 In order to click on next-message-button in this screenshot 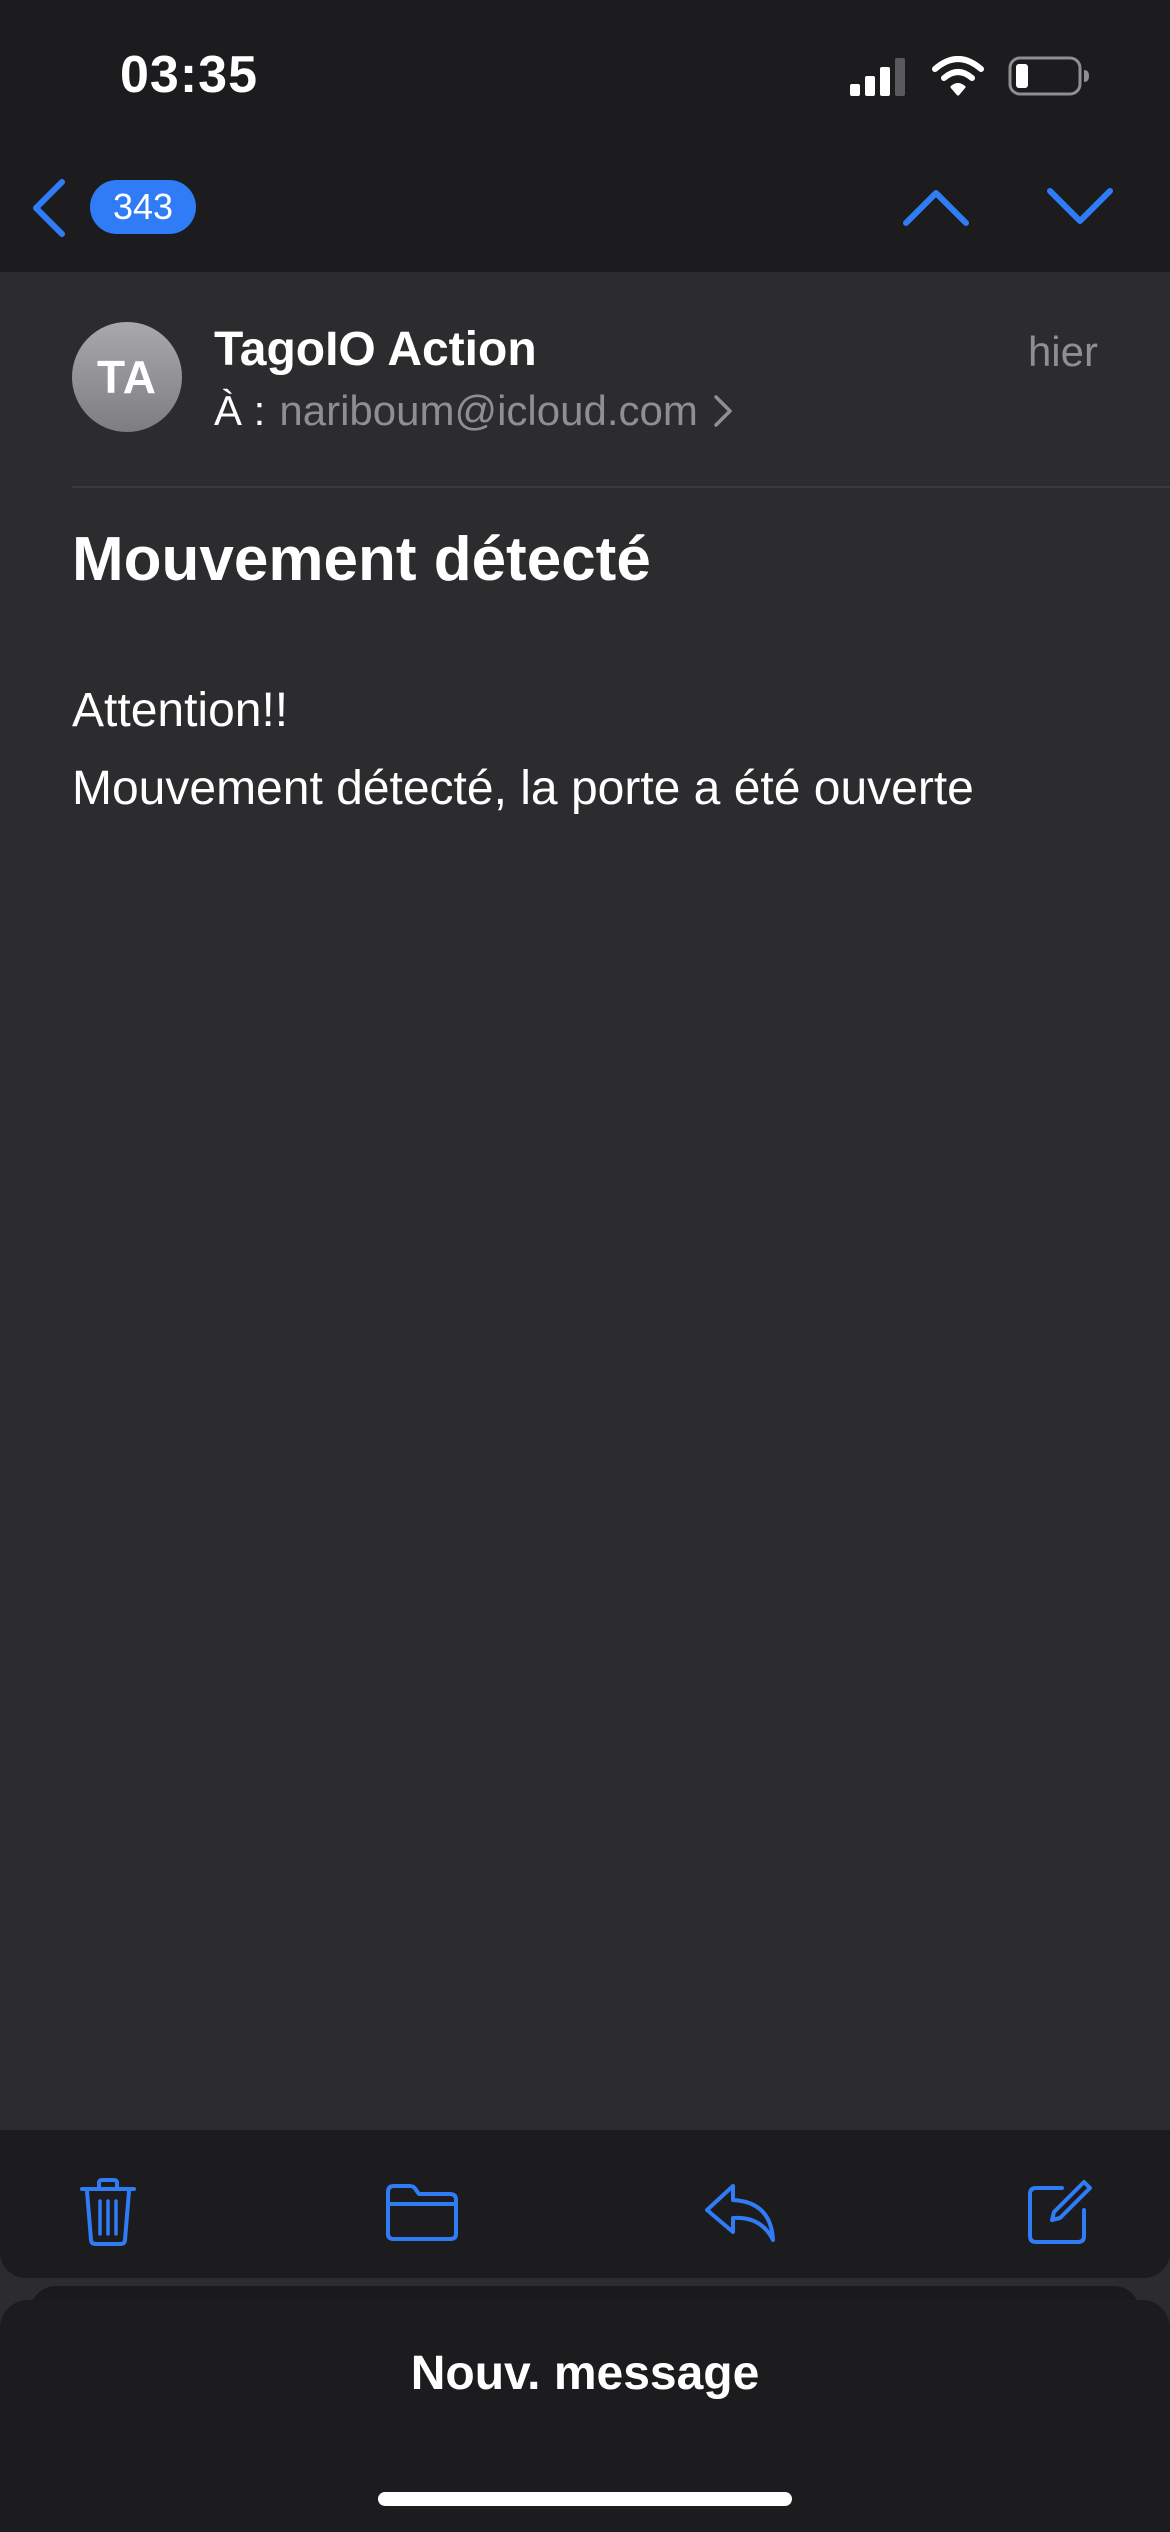, I will do `click(1080, 207)`.